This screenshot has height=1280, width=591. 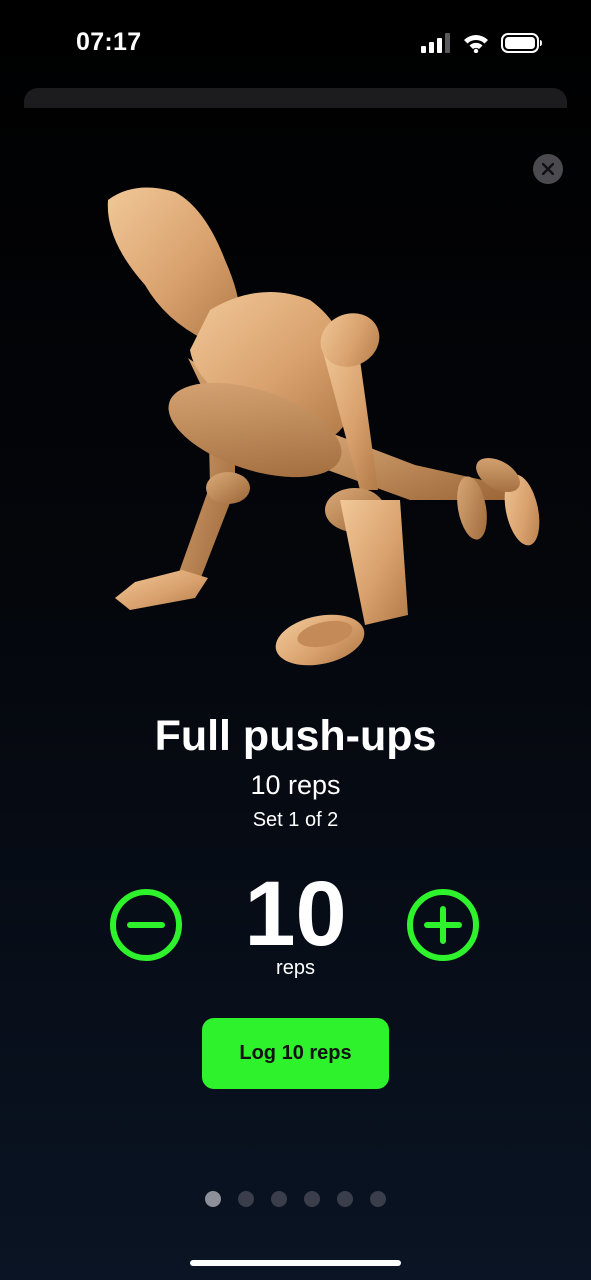 I want to click on page-indicator, so click(x=295, y=1199).